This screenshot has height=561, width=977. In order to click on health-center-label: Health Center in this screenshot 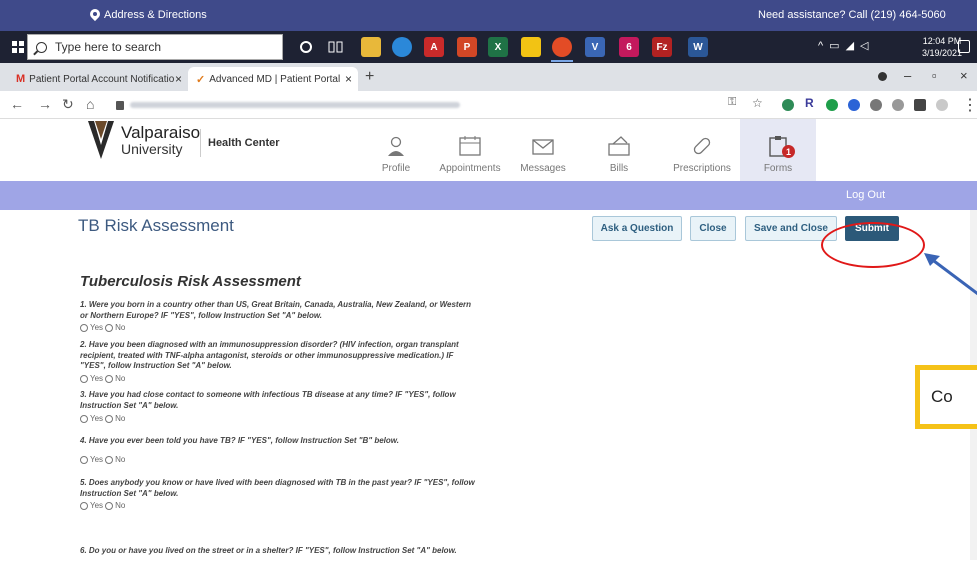, I will do `click(244, 143)`.